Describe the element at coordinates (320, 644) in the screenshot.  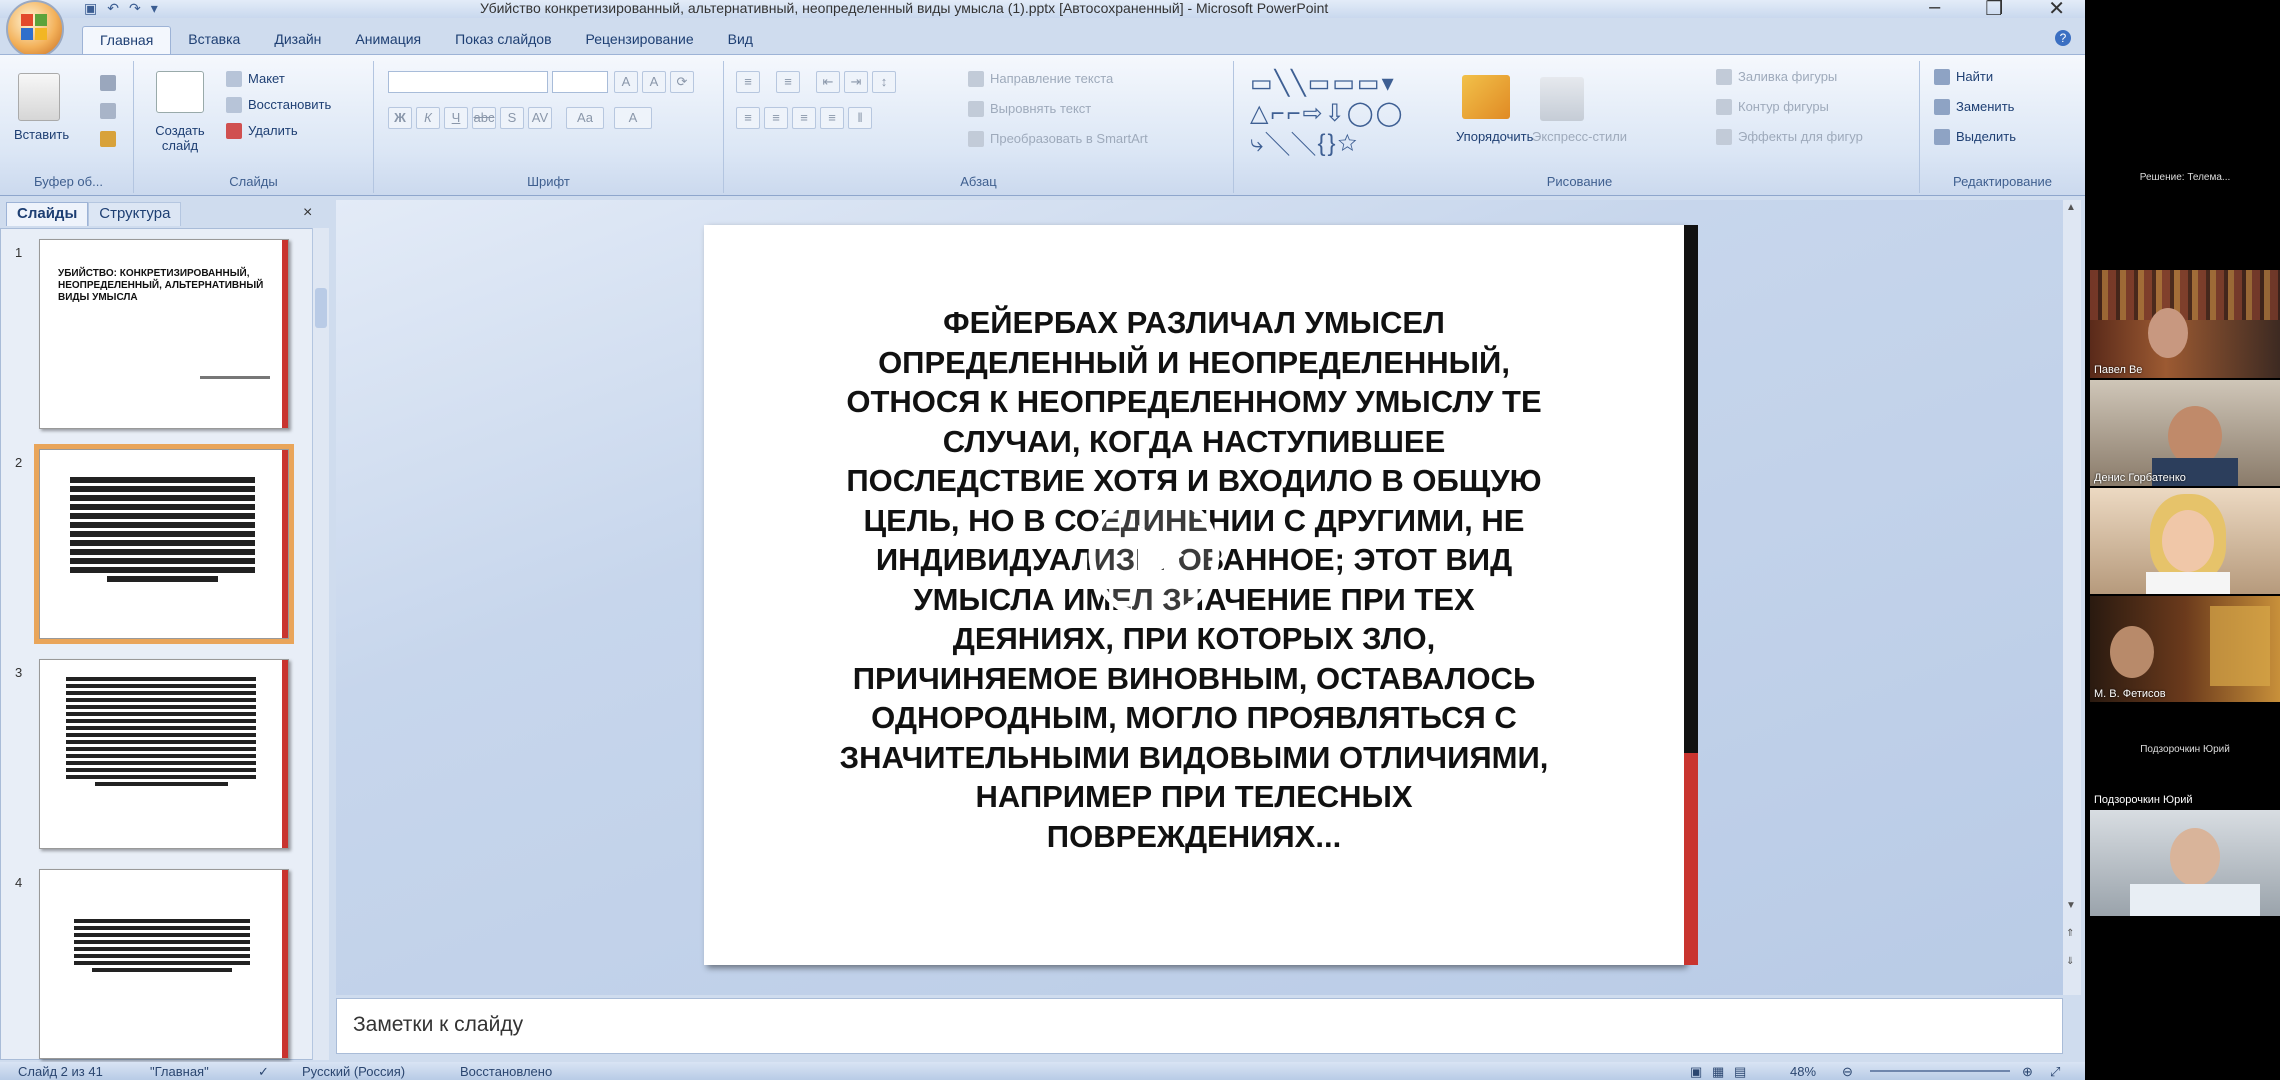
I see `panel-scrollbar` at that location.